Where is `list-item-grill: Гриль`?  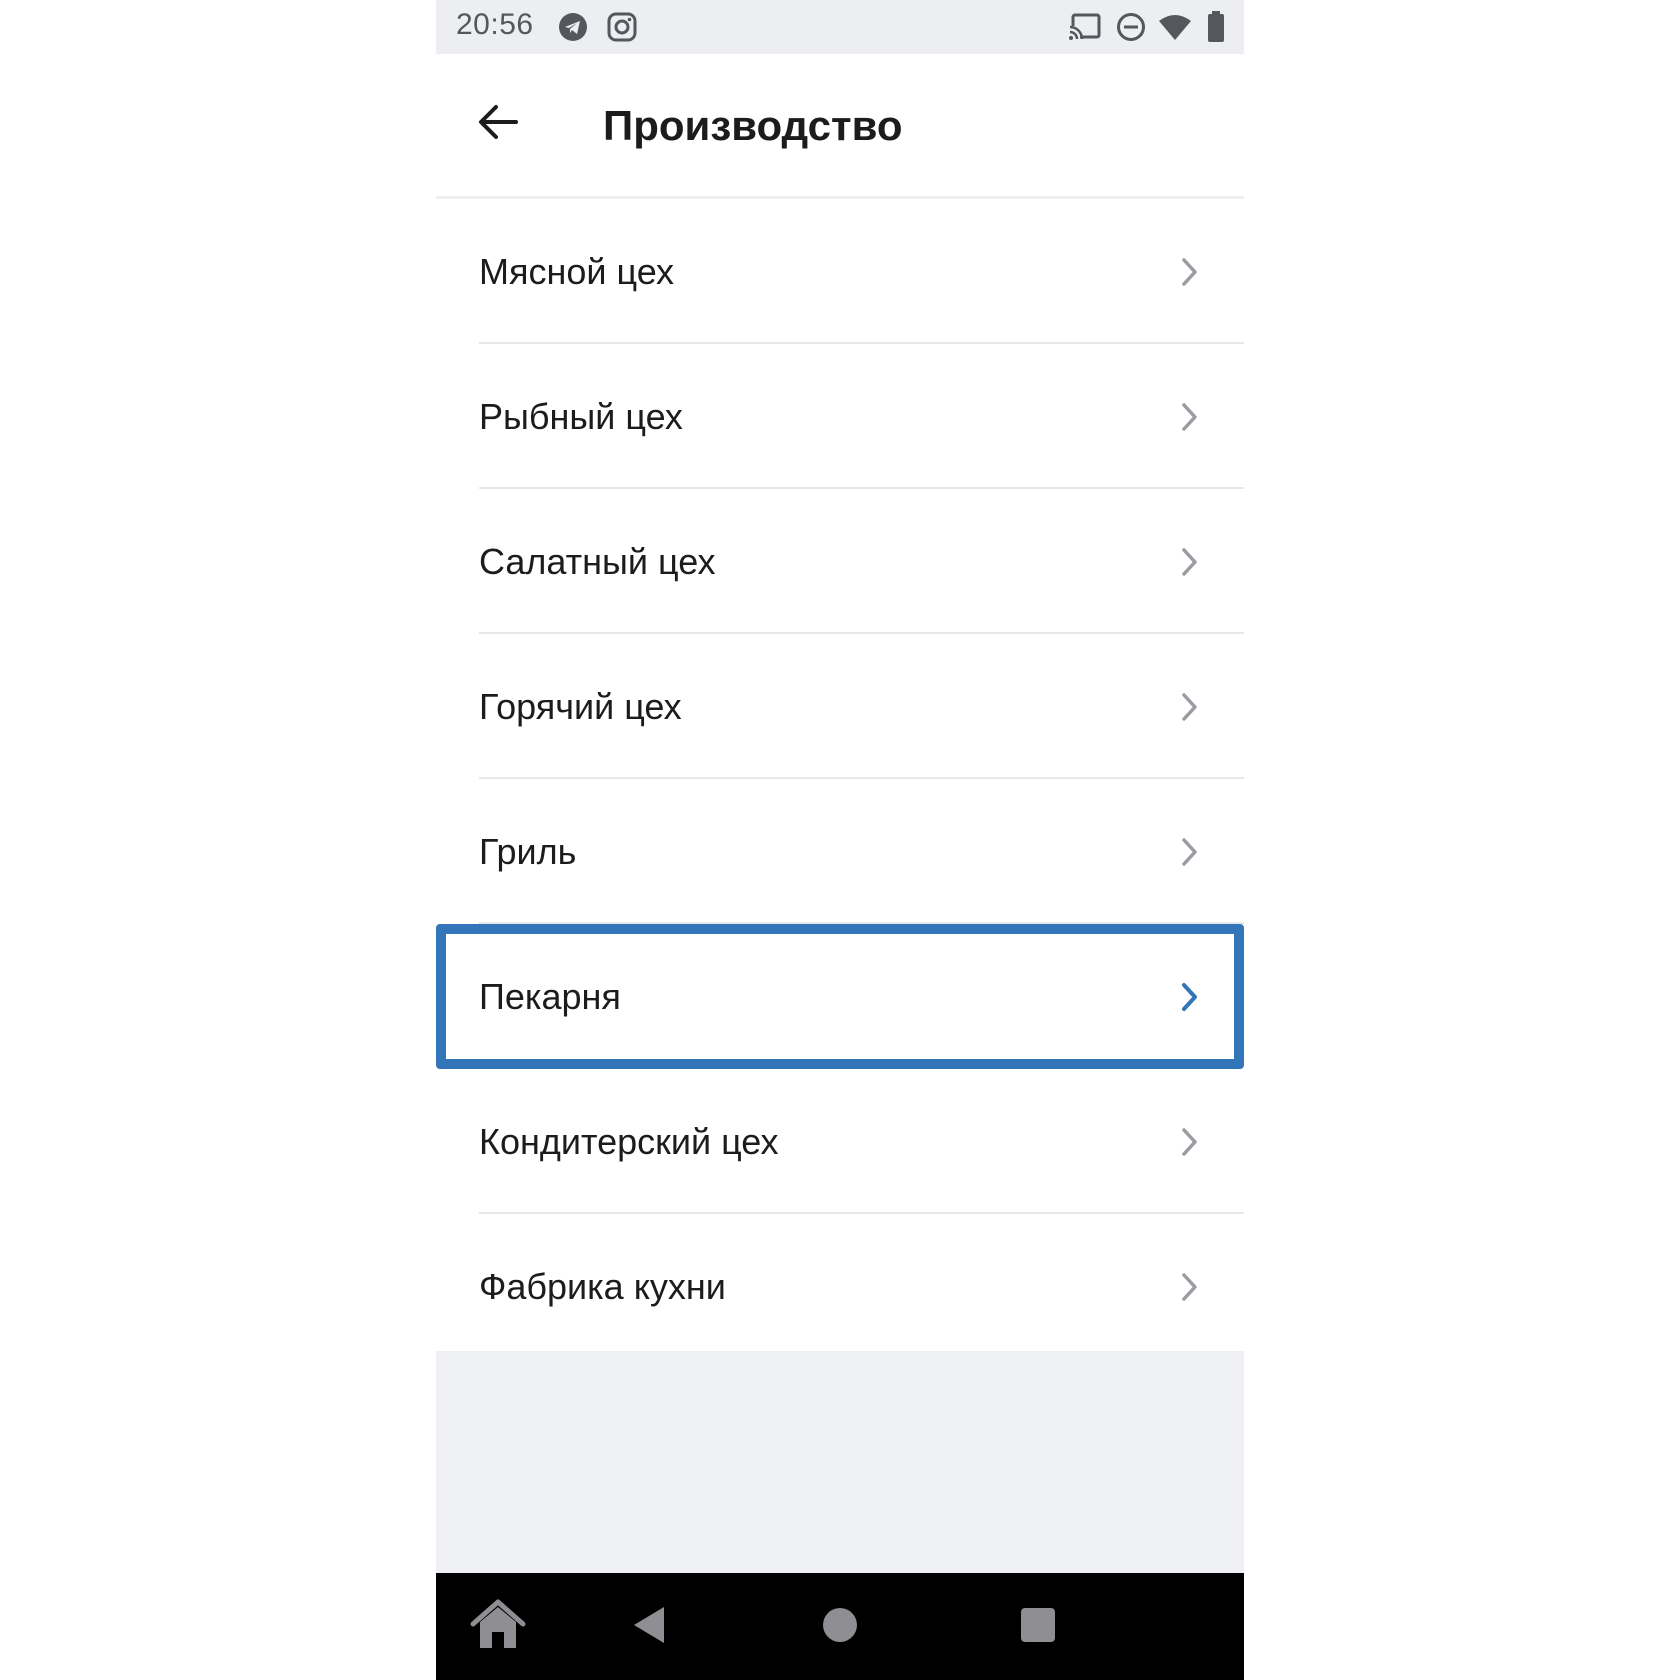
list-item-grill: Гриль is located at coordinates (840, 851).